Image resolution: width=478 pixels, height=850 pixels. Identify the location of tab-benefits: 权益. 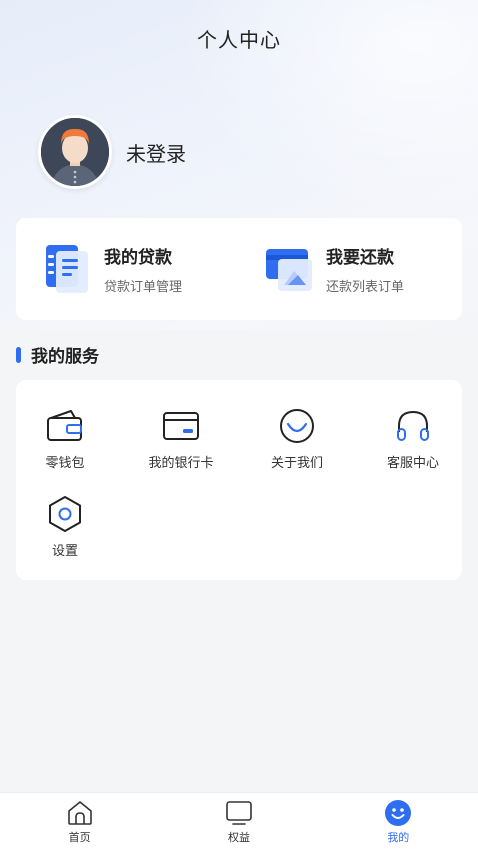
(238, 821).